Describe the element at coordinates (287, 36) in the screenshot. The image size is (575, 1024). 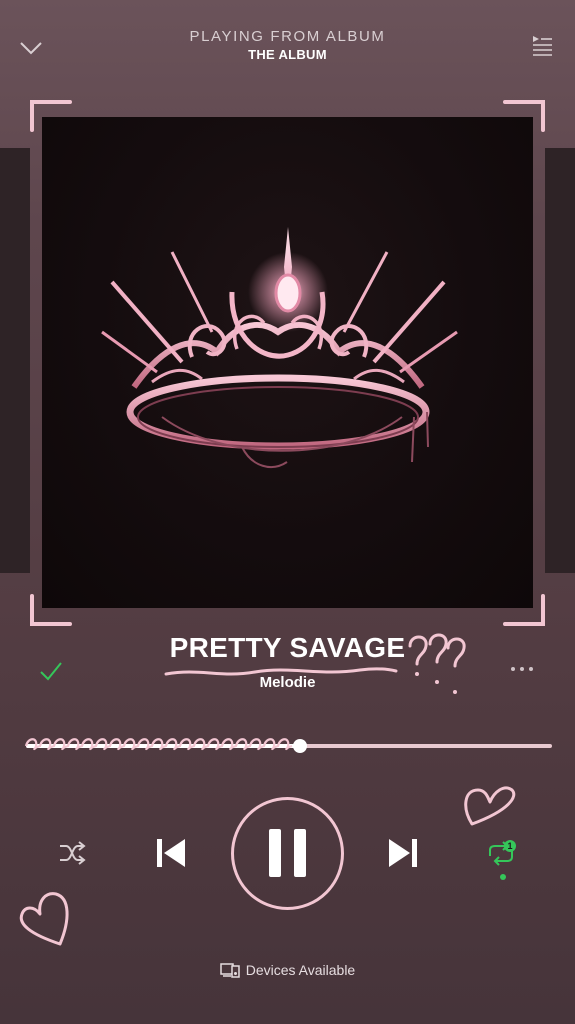
I see `playing-from-label: PLAYING FROM ALBUM` at that location.